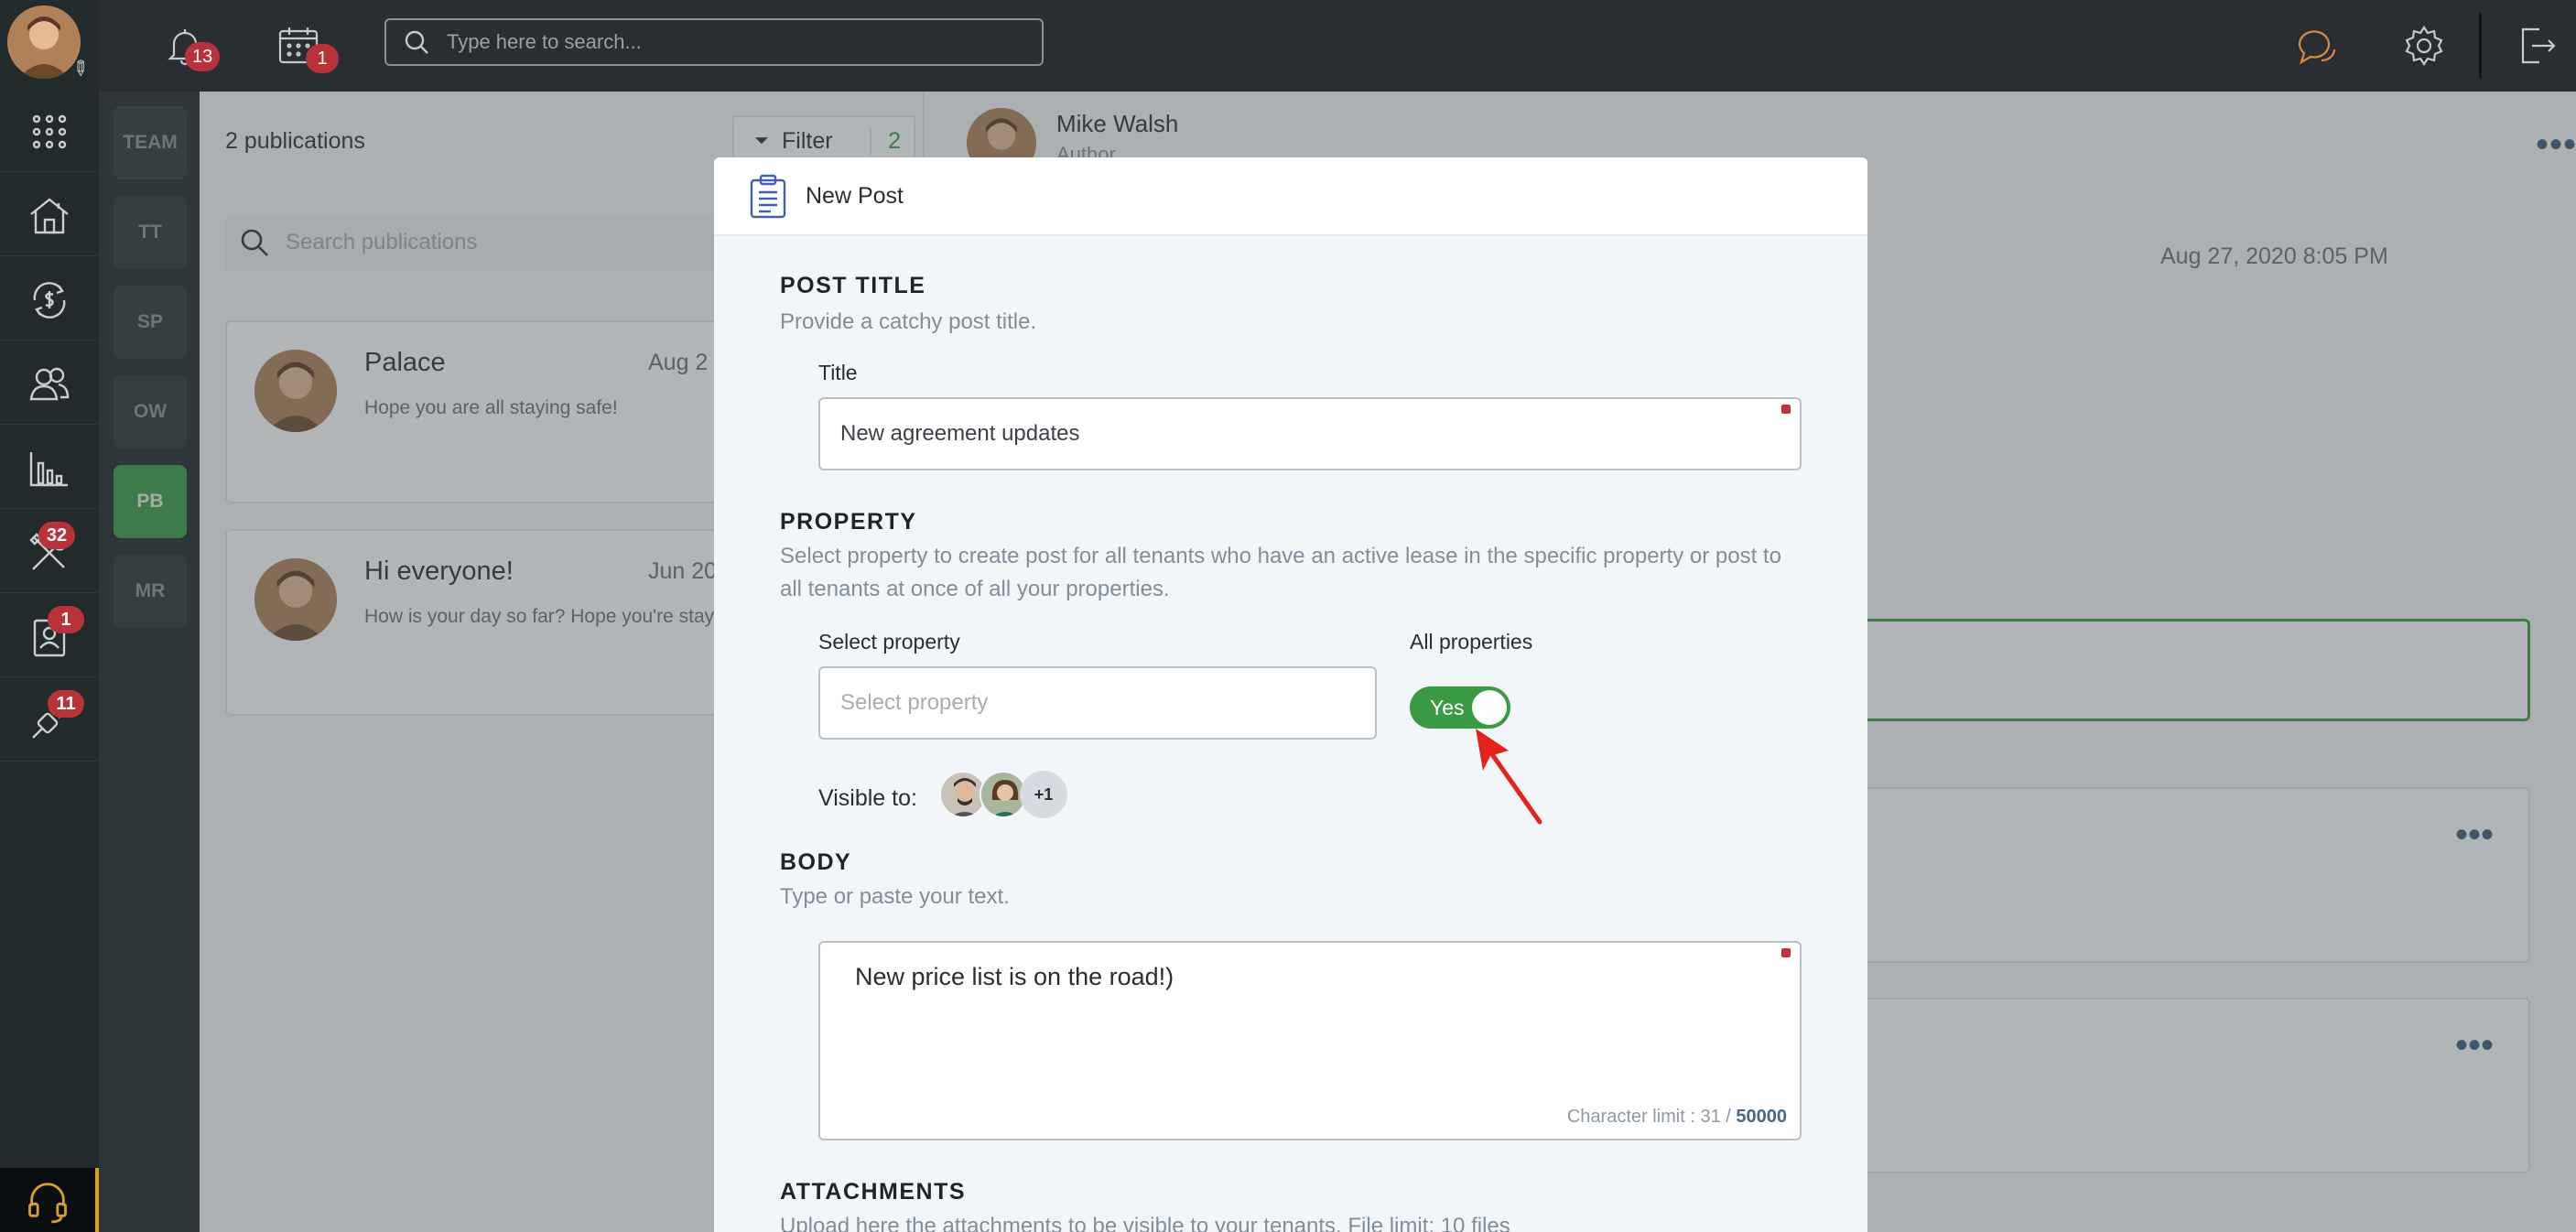 Image resolution: width=2576 pixels, height=1232 pixels. What do you see at coordinates (849, 522) in the screenshot?
I see `property-heading: PROPERTY` at bounding box center [849, 522].